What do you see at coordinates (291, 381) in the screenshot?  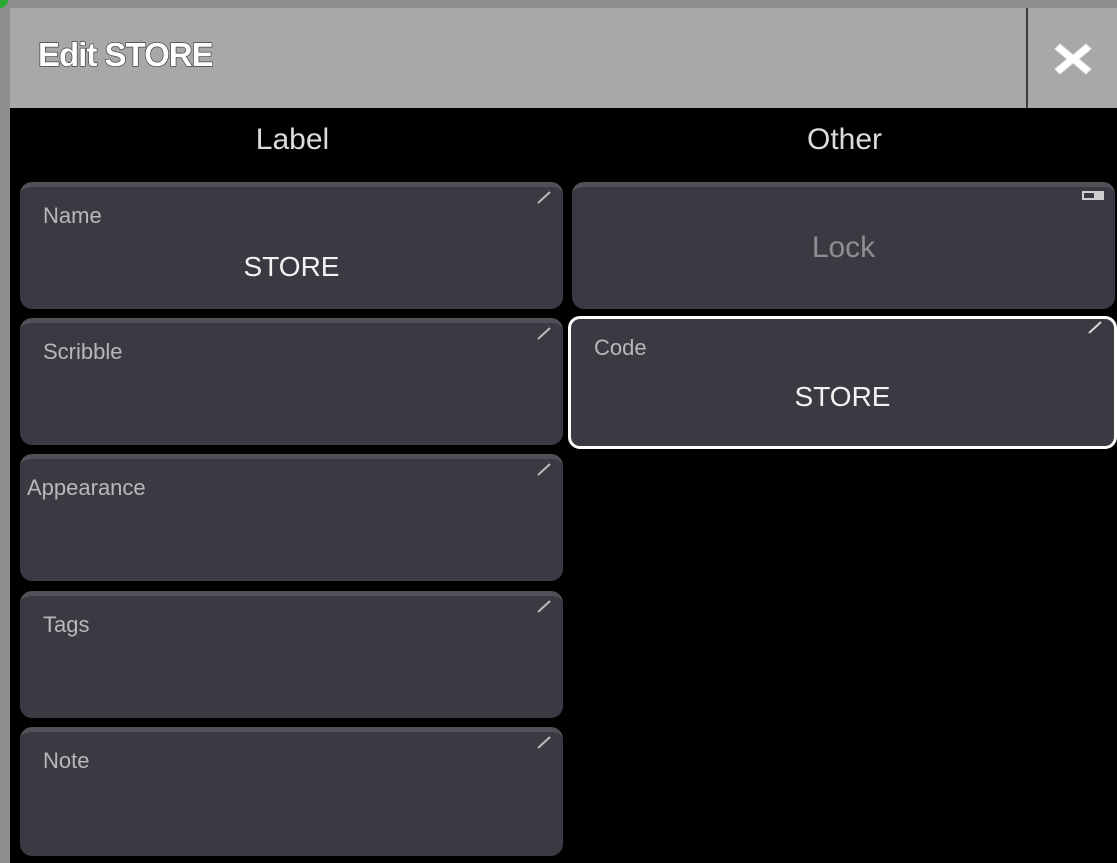 I see `scribble-field: Scribble` at bounding box center [291, 381].